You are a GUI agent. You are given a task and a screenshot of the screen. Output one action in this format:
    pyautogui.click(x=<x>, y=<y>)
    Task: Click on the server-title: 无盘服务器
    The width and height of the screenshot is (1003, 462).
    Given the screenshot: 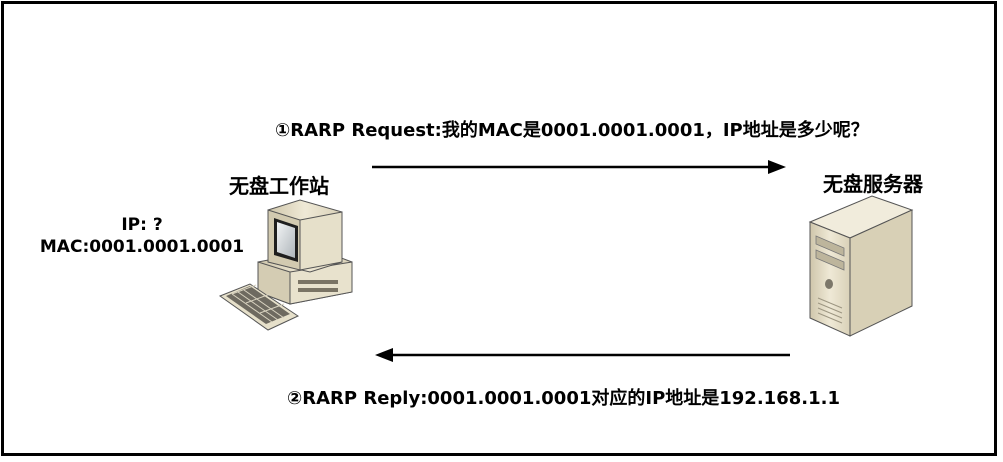 What is the action you would take?
    pyautogui.click(x=873, y=184)
    